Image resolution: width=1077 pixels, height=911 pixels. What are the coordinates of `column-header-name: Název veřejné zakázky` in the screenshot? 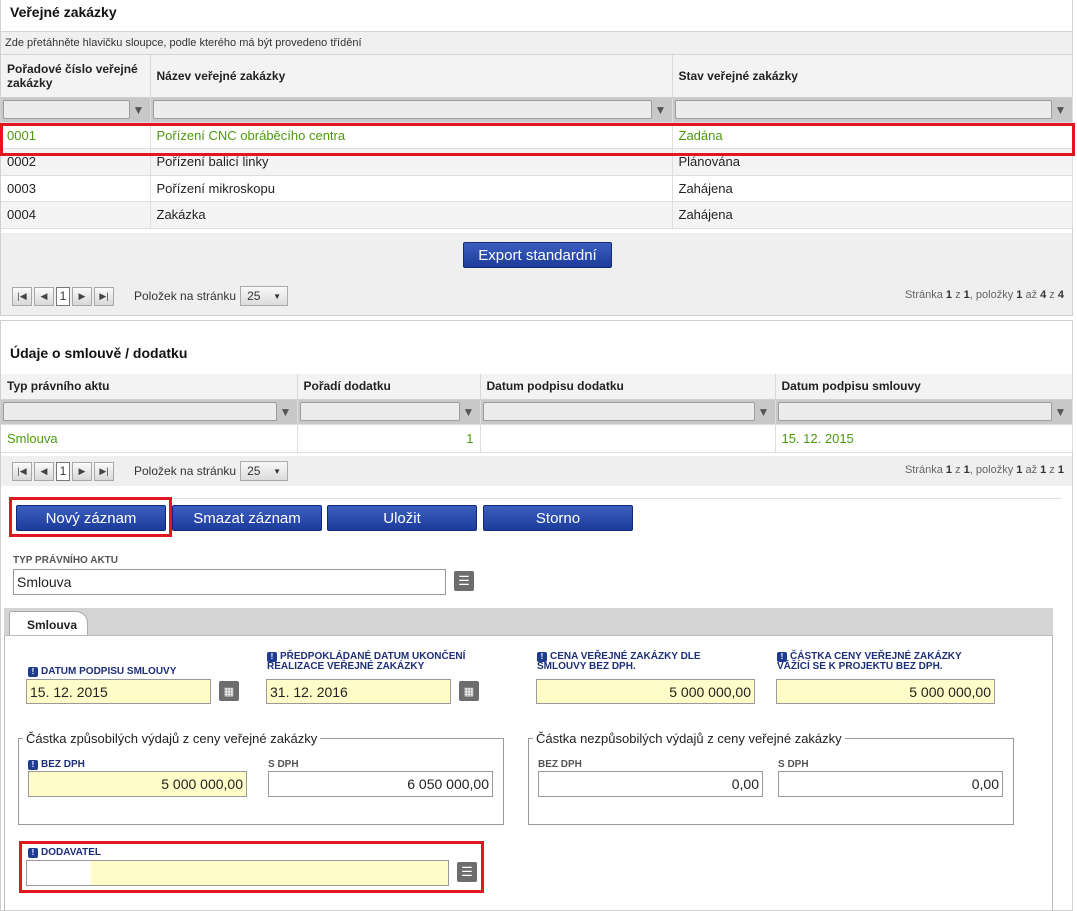 It's located at (411, 76).